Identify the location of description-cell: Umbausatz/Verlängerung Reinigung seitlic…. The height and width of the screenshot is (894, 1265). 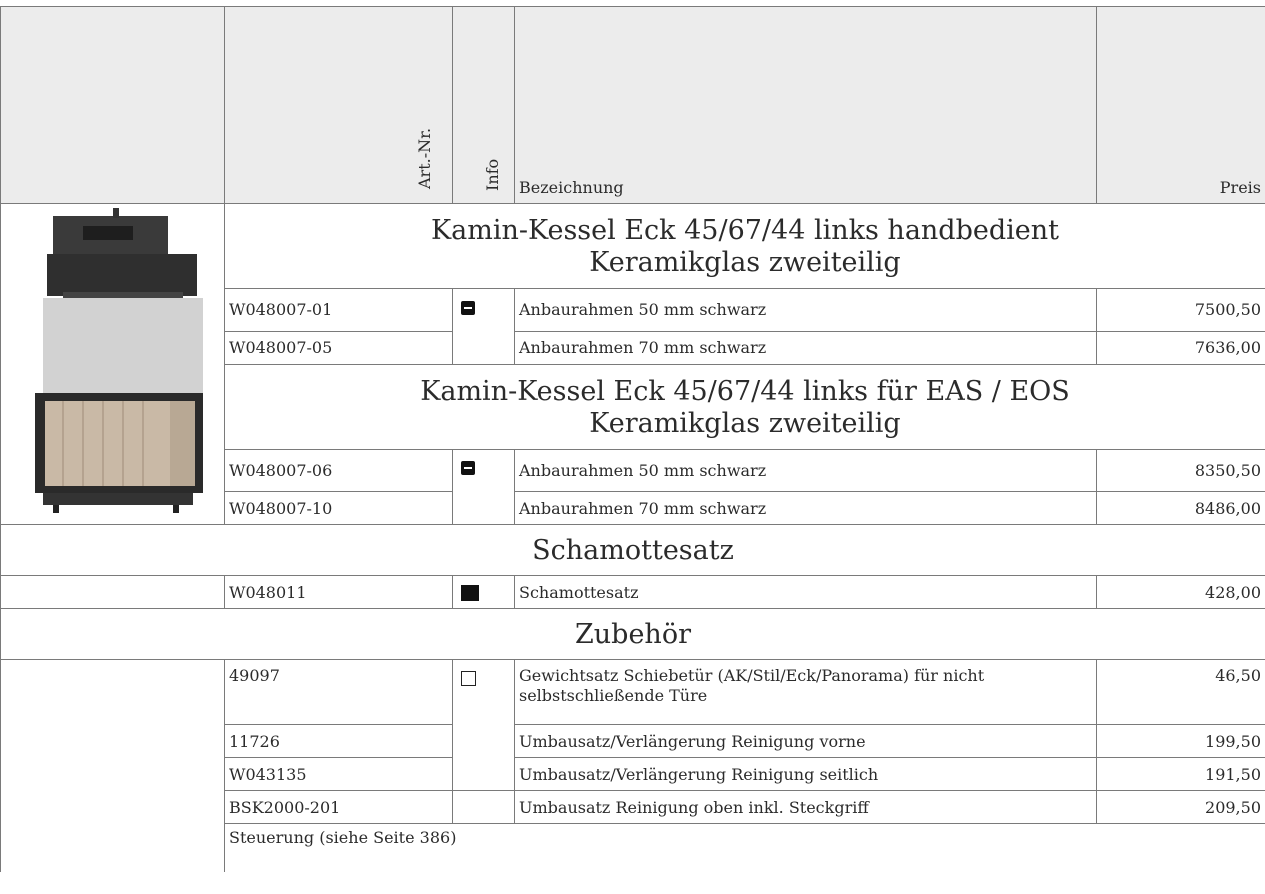
(805, 774).